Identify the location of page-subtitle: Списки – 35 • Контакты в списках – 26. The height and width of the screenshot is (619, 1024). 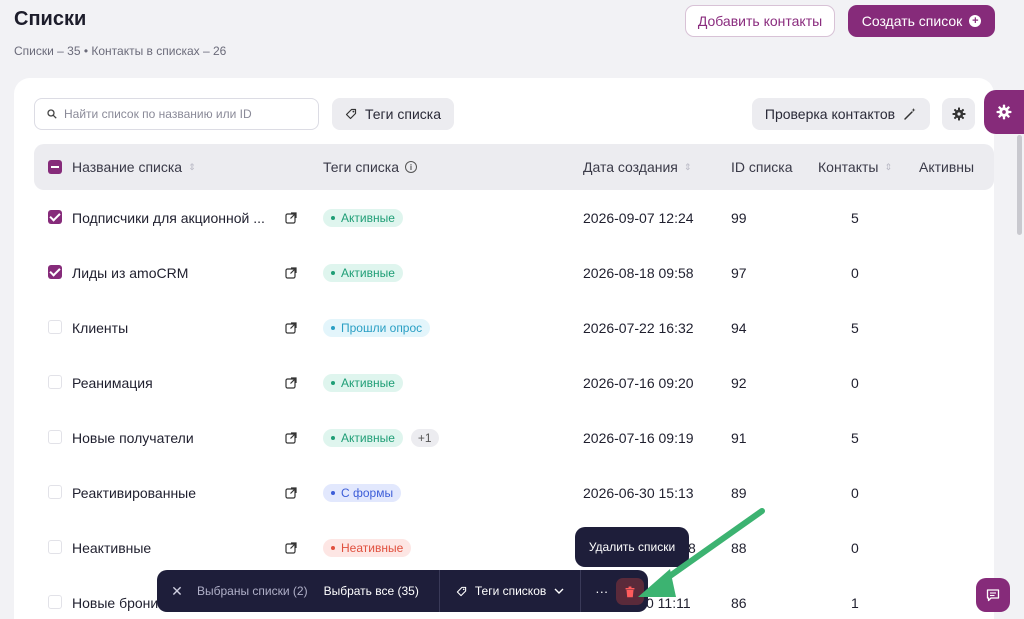
(120, 51).